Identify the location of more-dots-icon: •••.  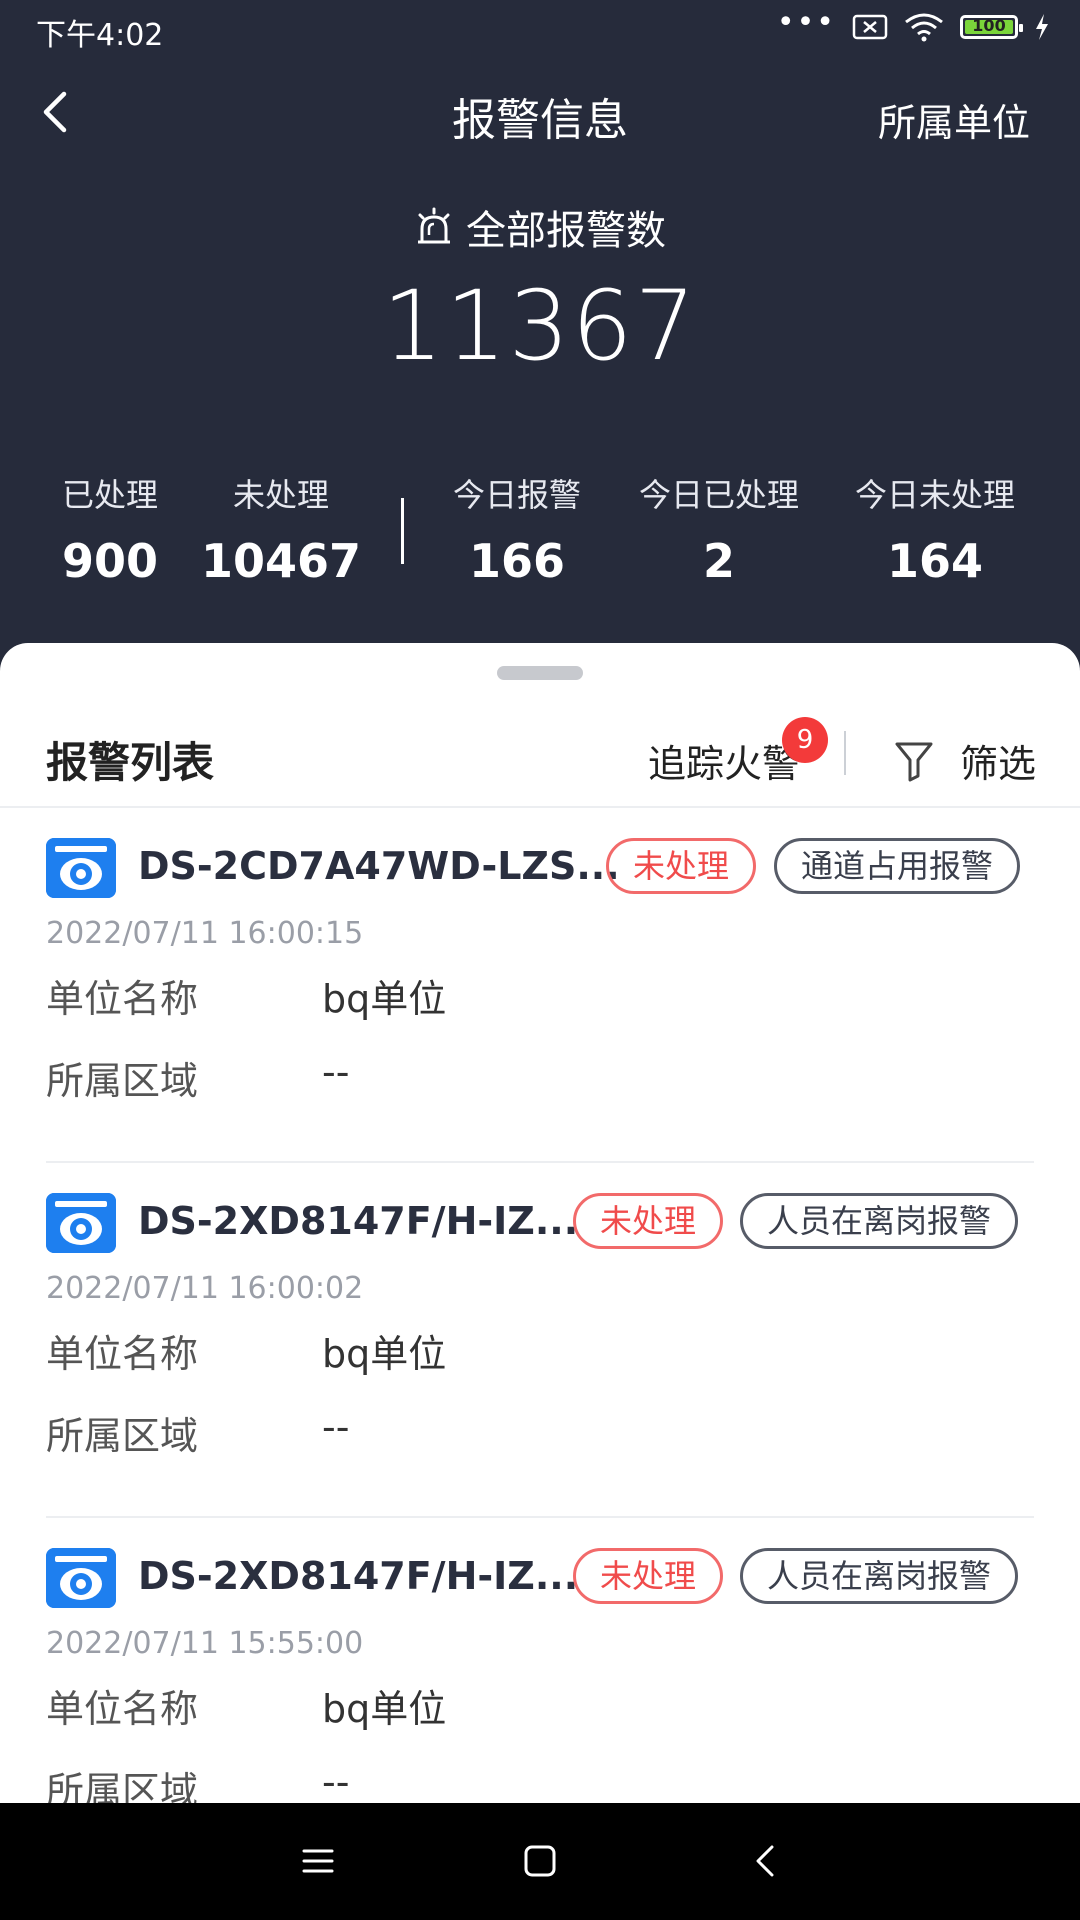
(806, 22).